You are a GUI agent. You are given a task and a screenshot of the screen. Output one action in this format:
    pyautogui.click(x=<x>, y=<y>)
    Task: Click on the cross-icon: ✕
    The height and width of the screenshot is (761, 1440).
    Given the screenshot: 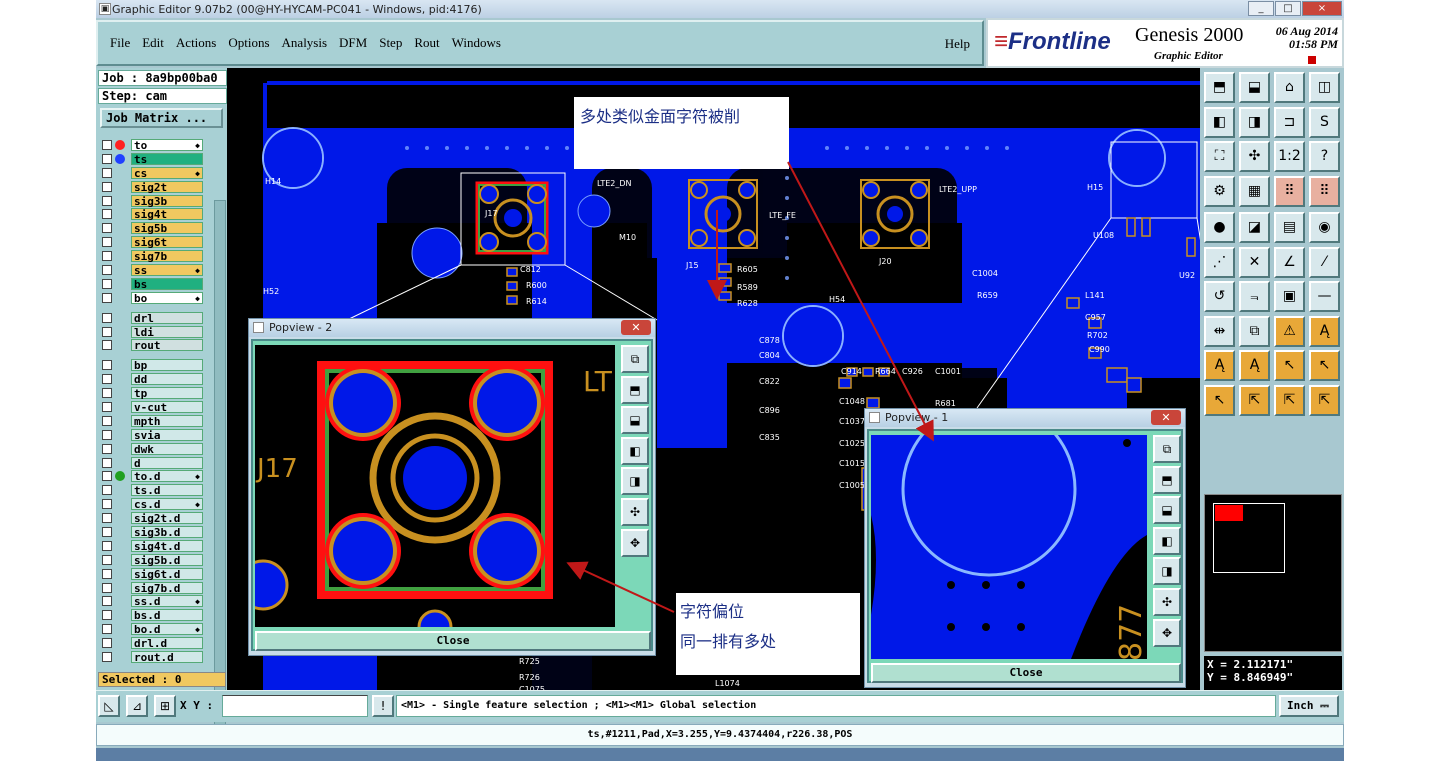 What is the action you would take?
    pyautogui.click(x=1254, y=262)
    